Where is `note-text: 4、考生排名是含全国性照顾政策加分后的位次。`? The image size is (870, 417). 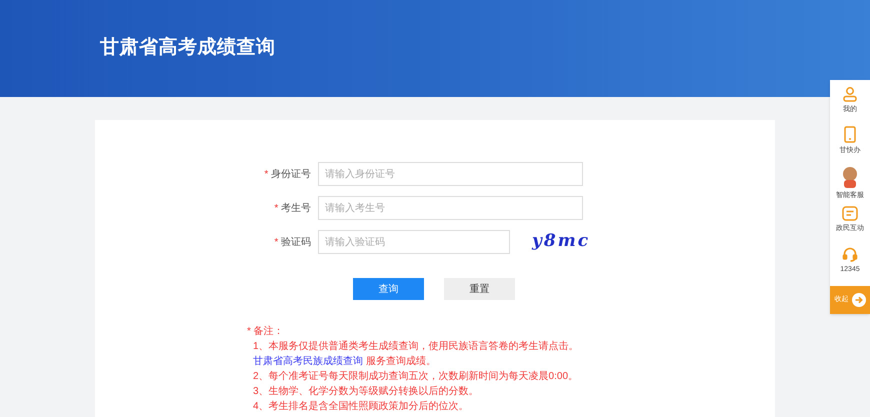
note-text: 4、考生排名是含全国性照顾政策加分后的位次。 is located at coordinates (361, 407).